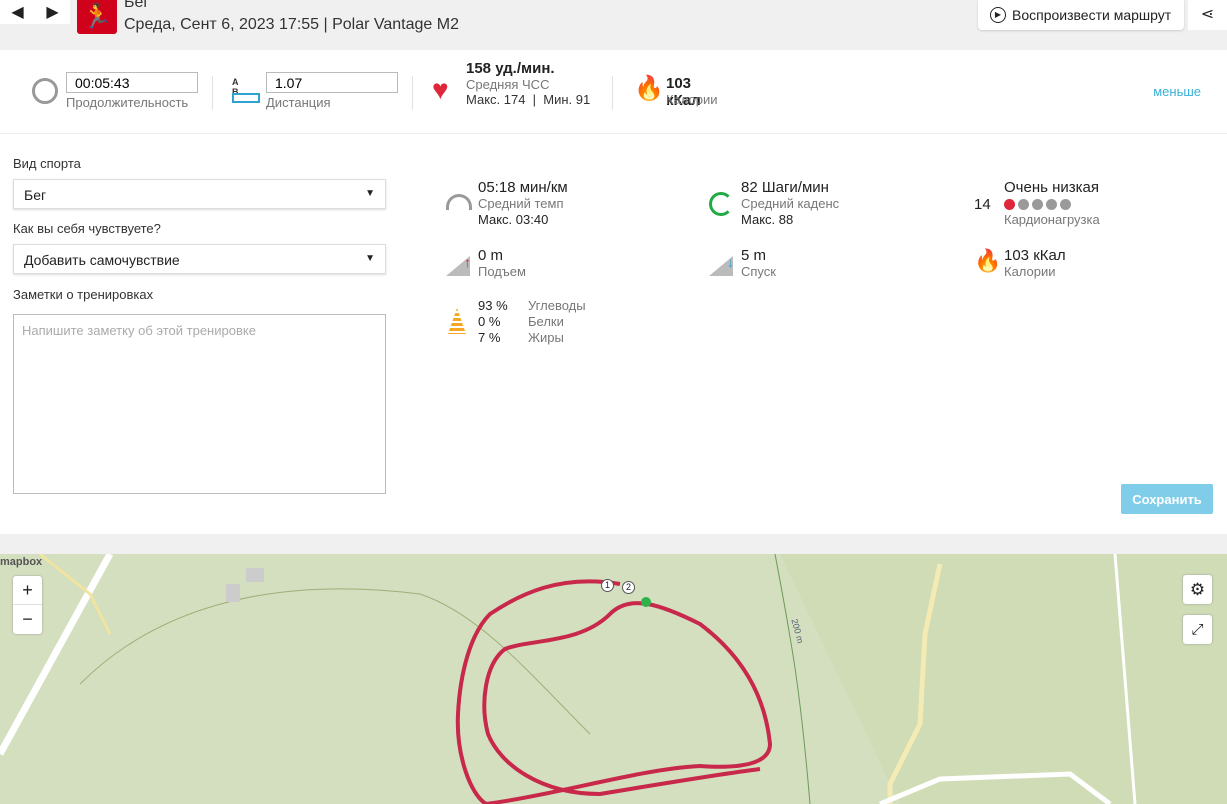  What do you see at coordinates (87, 228) in the screenshot?
I see `feeling-label: Как вы себя чувствуете?` at bounding box center [87, 228].